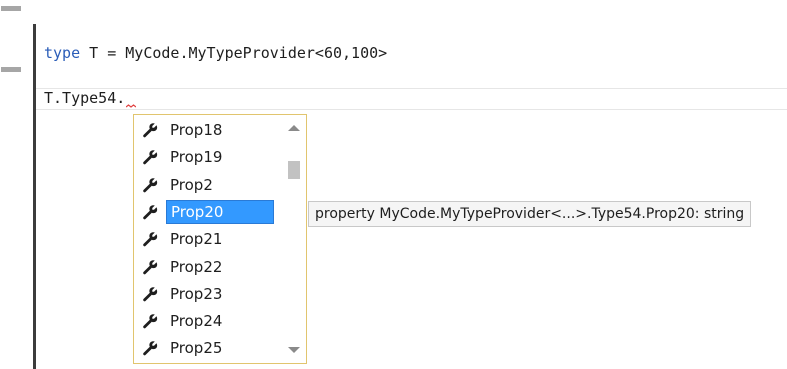  Describe the element at coordinates (196, 321) in the screenshot. I see `completion-item-label: Prop24` at that location.